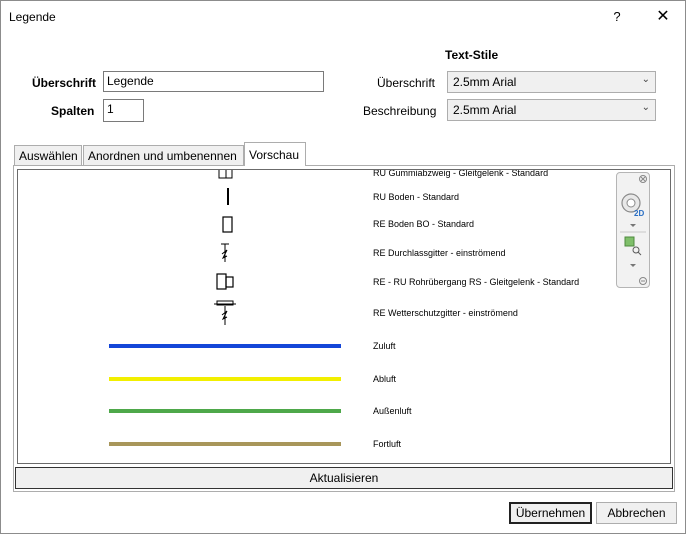  Describe the element at coordinates (550, 513) in the screenshot. I see `apply-button: Übernehmen` at that location.